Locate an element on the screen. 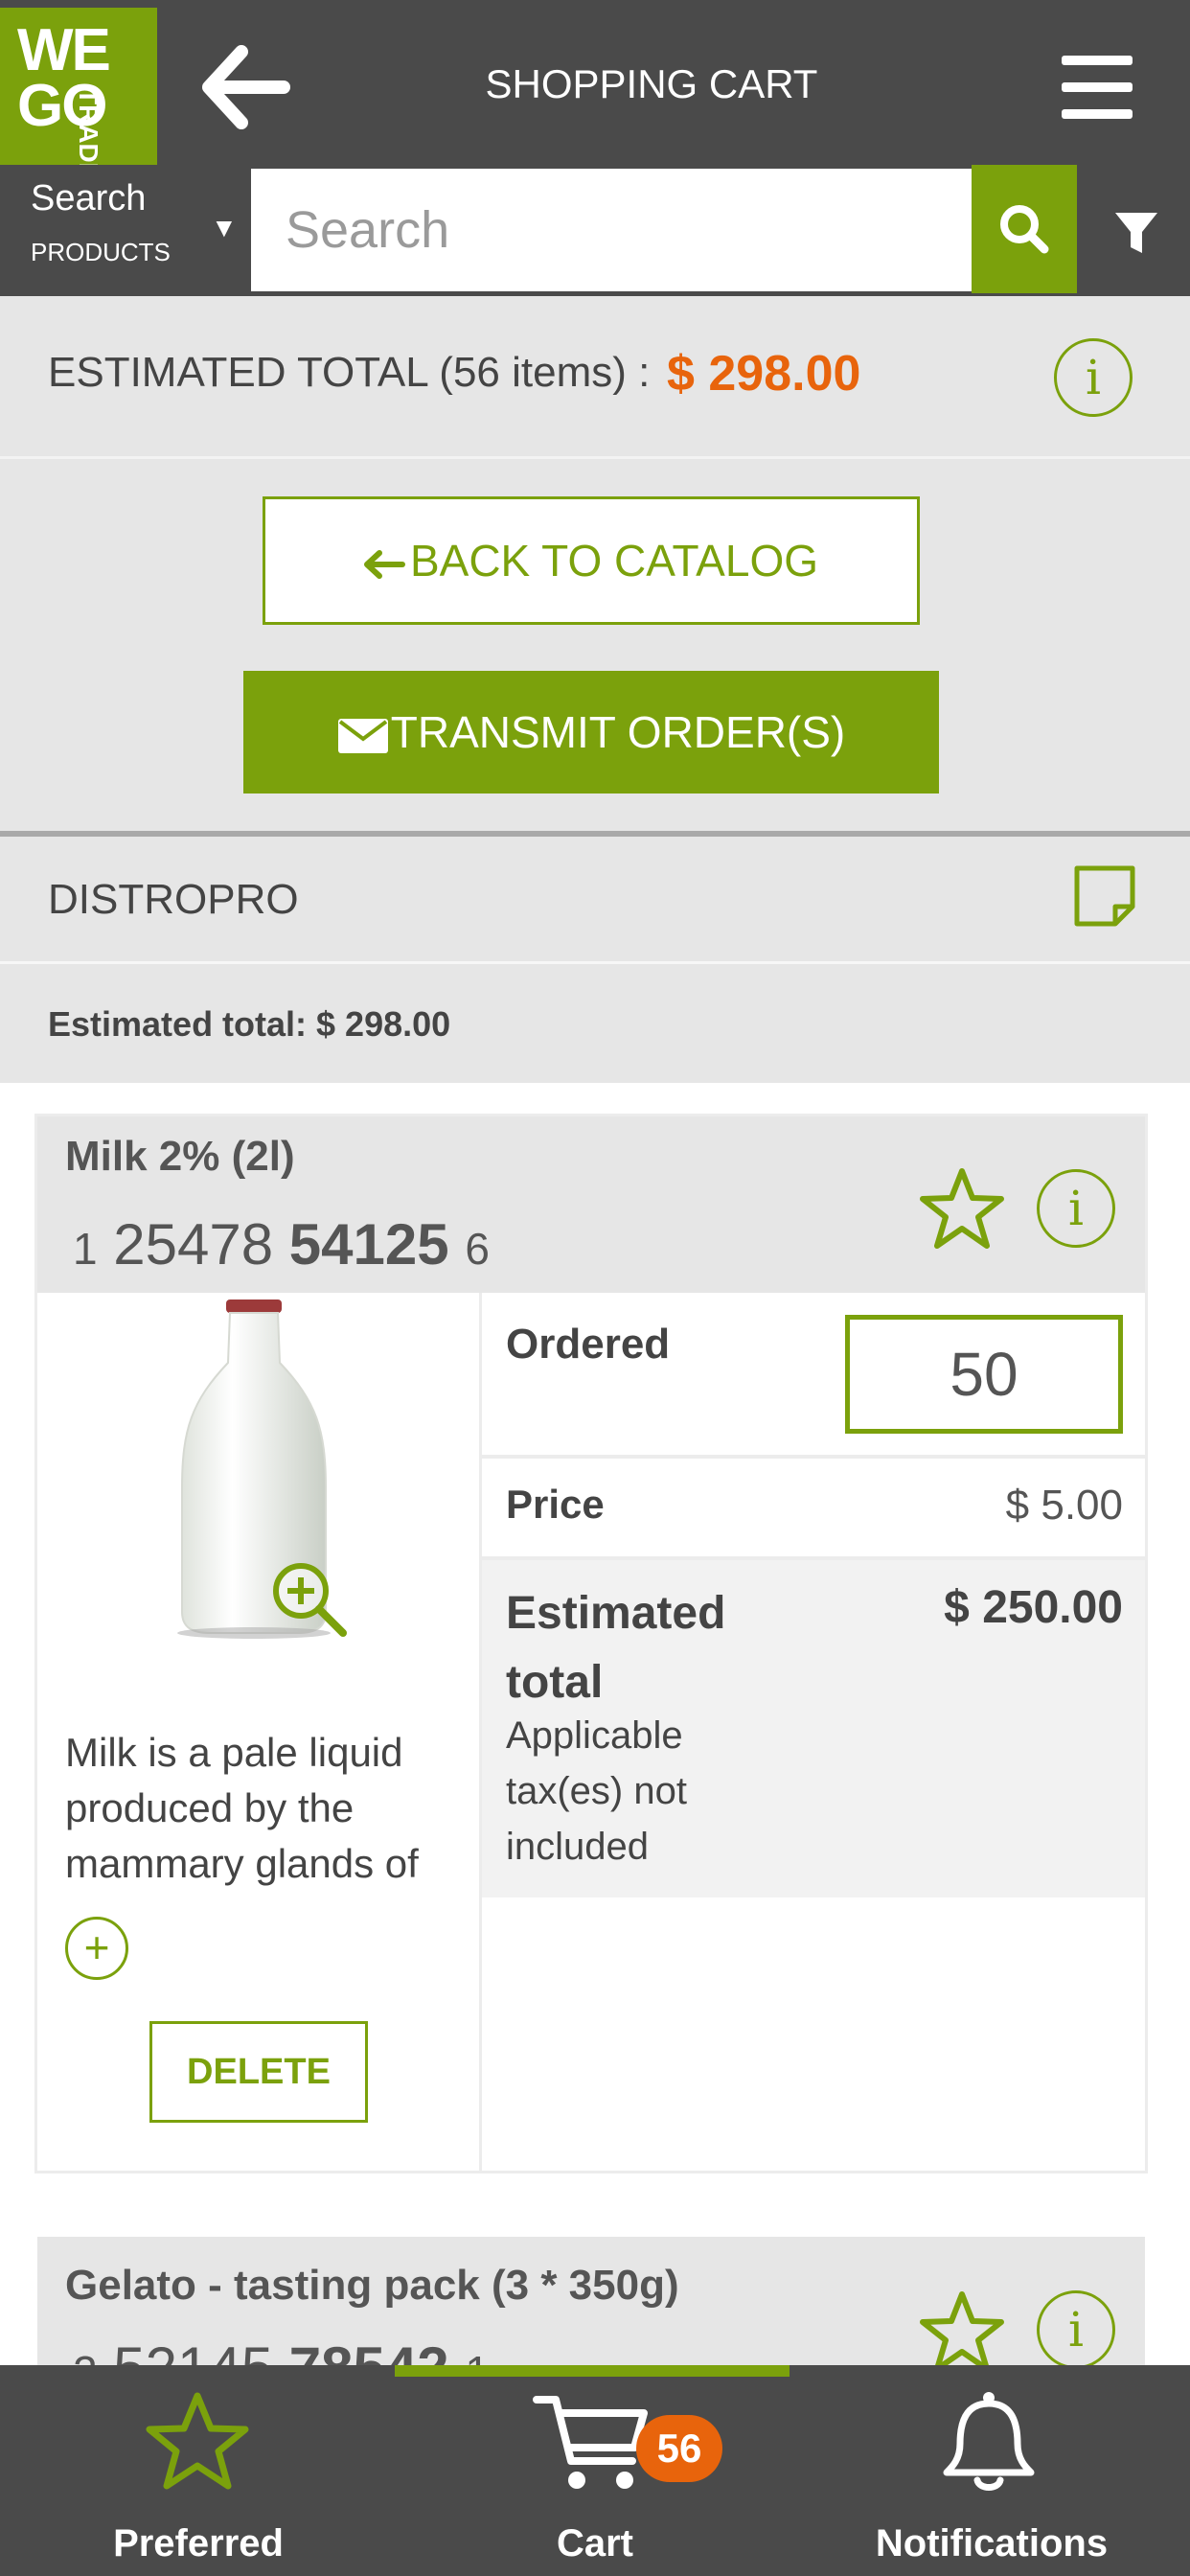  search-input is located at coordinates (611, 230).